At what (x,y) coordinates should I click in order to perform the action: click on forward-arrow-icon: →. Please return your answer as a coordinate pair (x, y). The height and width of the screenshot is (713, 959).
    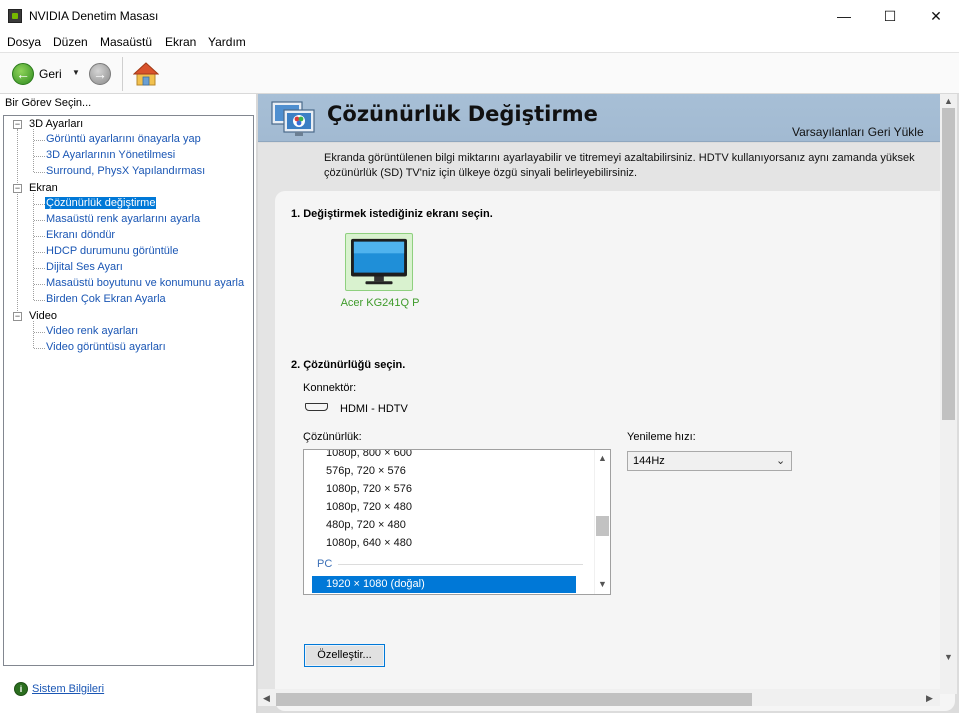
    Looking at the image, I should click on (100, 74).